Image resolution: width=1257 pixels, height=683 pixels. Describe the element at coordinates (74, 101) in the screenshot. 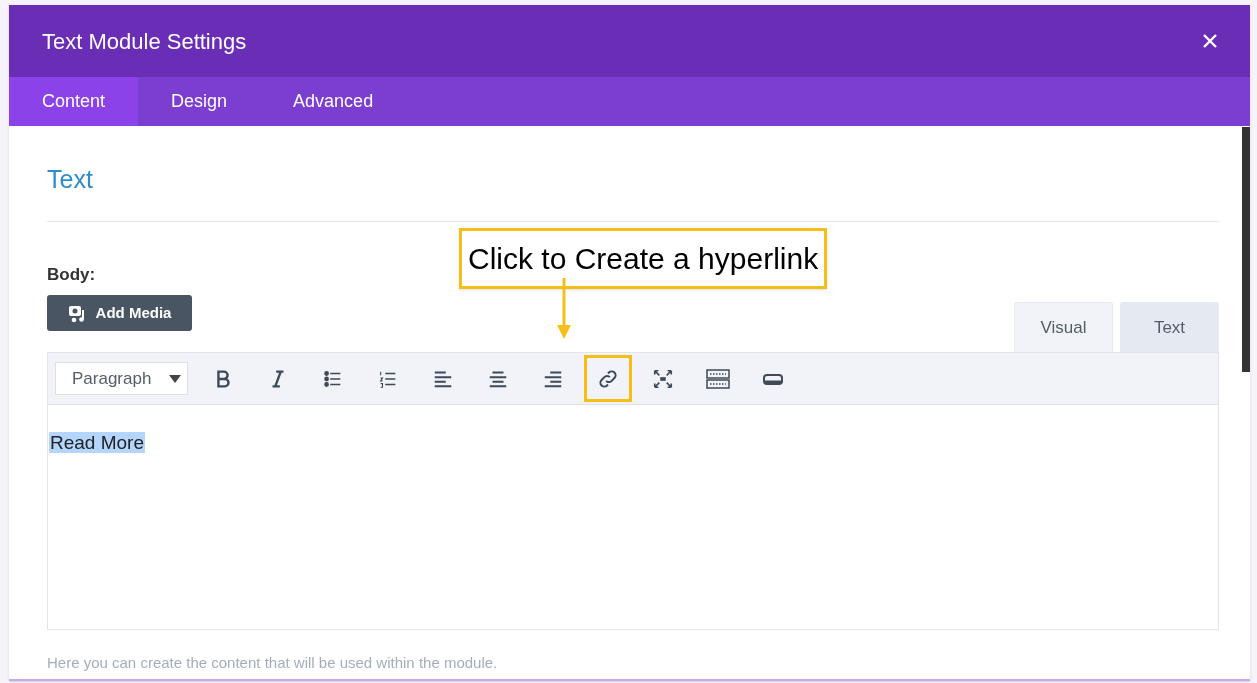

I see `tab: Content` at that location.